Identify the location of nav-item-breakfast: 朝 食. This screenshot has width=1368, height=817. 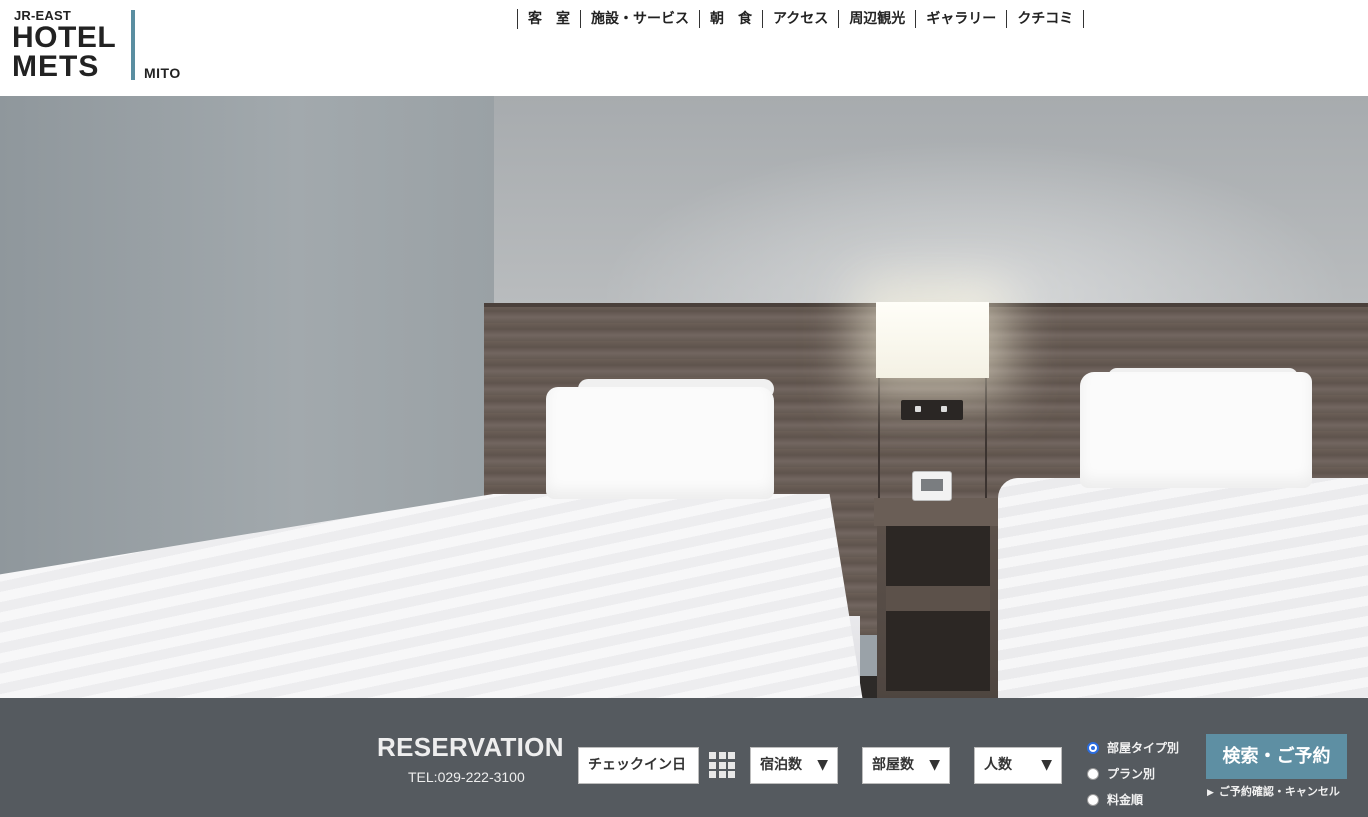
(731, 19).